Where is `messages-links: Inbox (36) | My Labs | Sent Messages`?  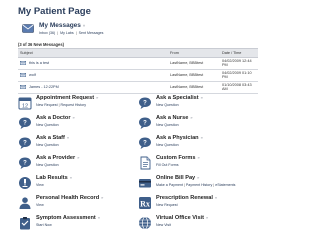
messages-links: Inbox (36) | My Labs | Sent Messages is located at coordinates (71, 33).